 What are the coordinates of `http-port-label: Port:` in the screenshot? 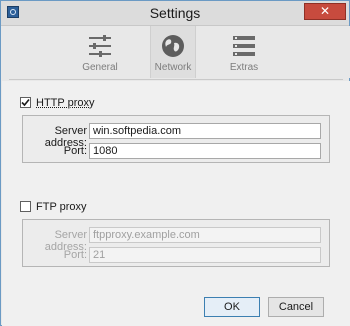 It's located at (75, 151).